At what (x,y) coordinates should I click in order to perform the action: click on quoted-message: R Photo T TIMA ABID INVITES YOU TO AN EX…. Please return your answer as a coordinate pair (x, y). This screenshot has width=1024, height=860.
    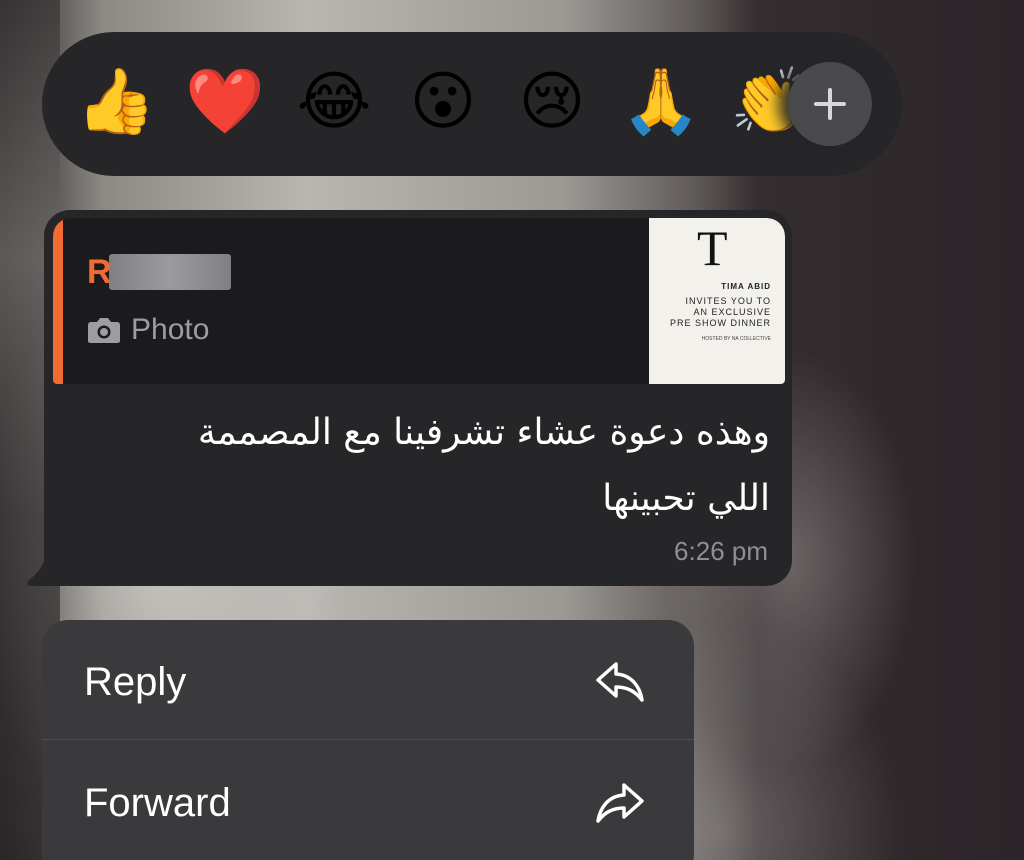
    Looking at the image, I should click on (419, 301).